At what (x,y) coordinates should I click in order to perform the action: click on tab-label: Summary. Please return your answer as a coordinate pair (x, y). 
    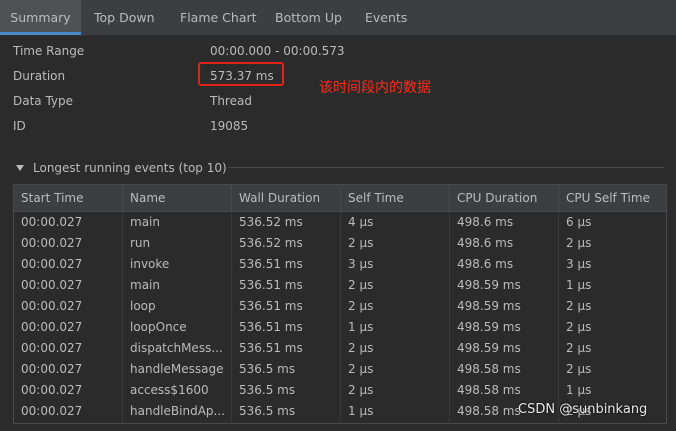
    Looking at the image, I should click on (40, 17).